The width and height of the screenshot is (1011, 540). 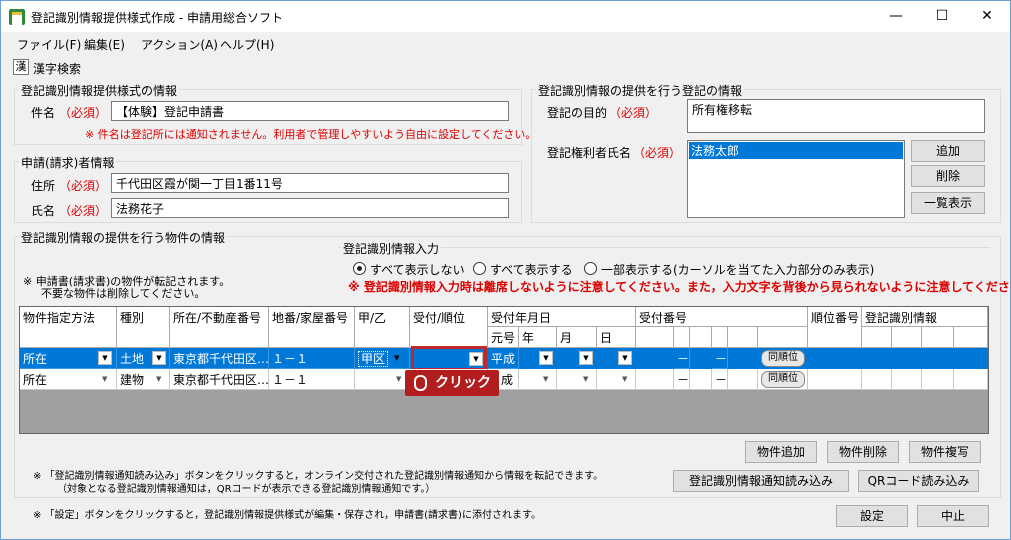 I want to click on radio-show-partial-label: 一部表示する(カーソルを当てた入力部分のみ表示), so click(x=737, y=269).